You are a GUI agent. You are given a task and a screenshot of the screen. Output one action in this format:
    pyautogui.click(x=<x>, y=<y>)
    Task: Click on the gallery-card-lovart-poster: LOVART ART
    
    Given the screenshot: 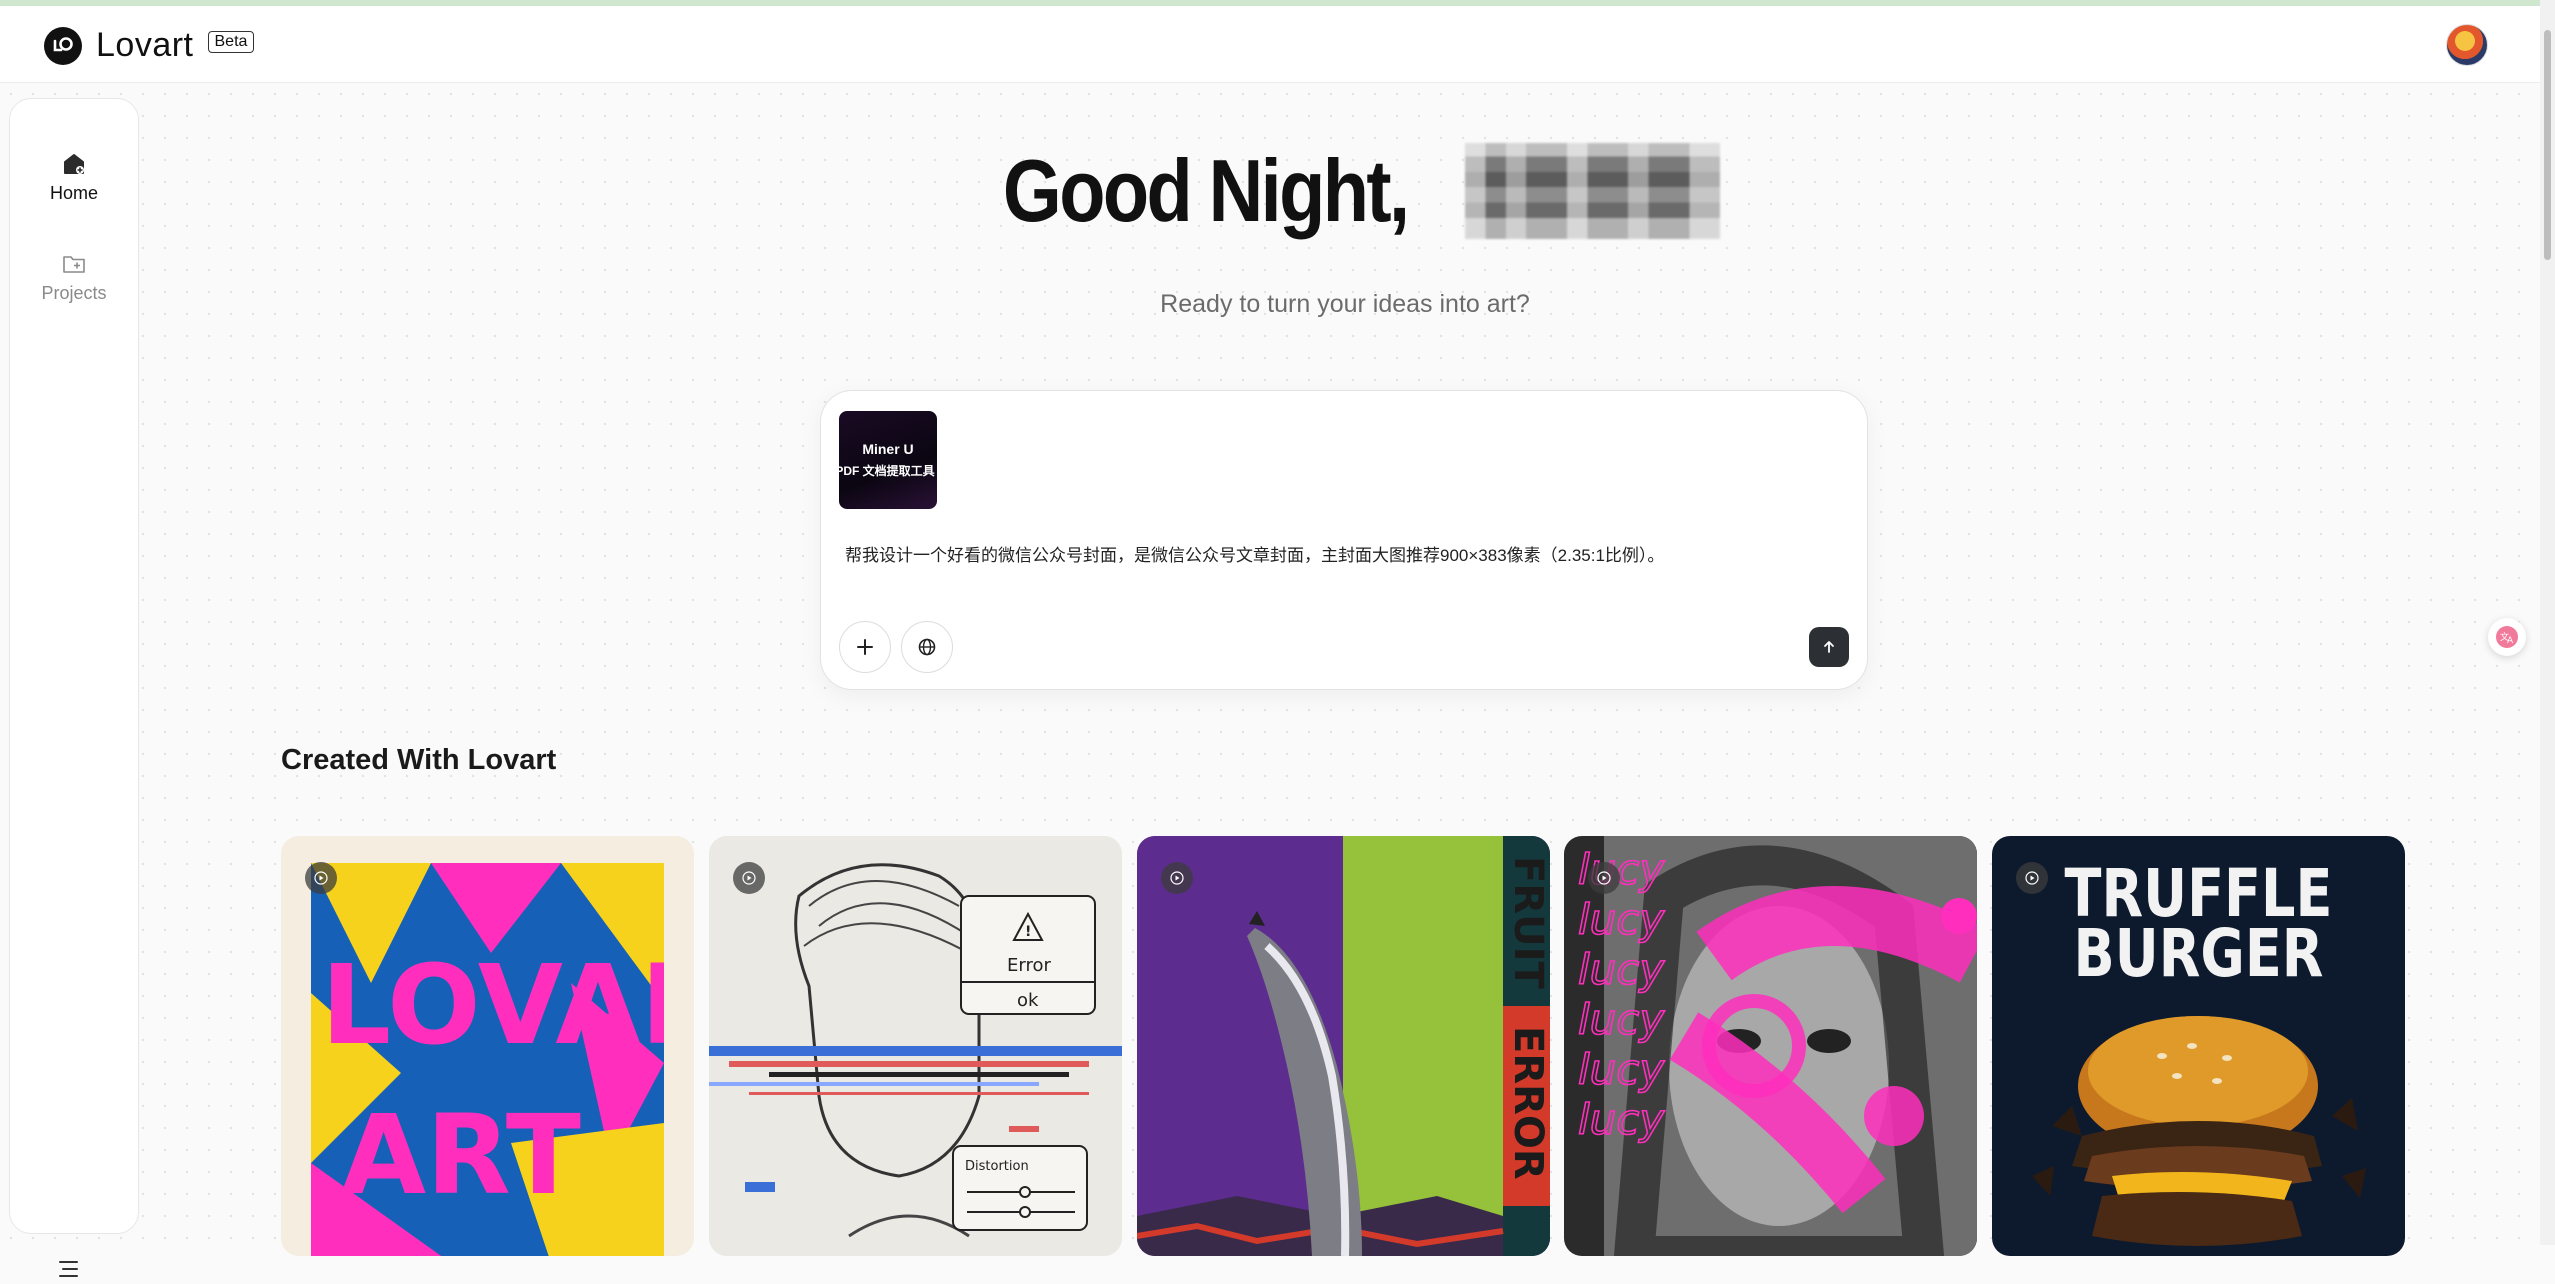 What is the action you would take?
    pyautogui.click(x=487, y=1046)
    